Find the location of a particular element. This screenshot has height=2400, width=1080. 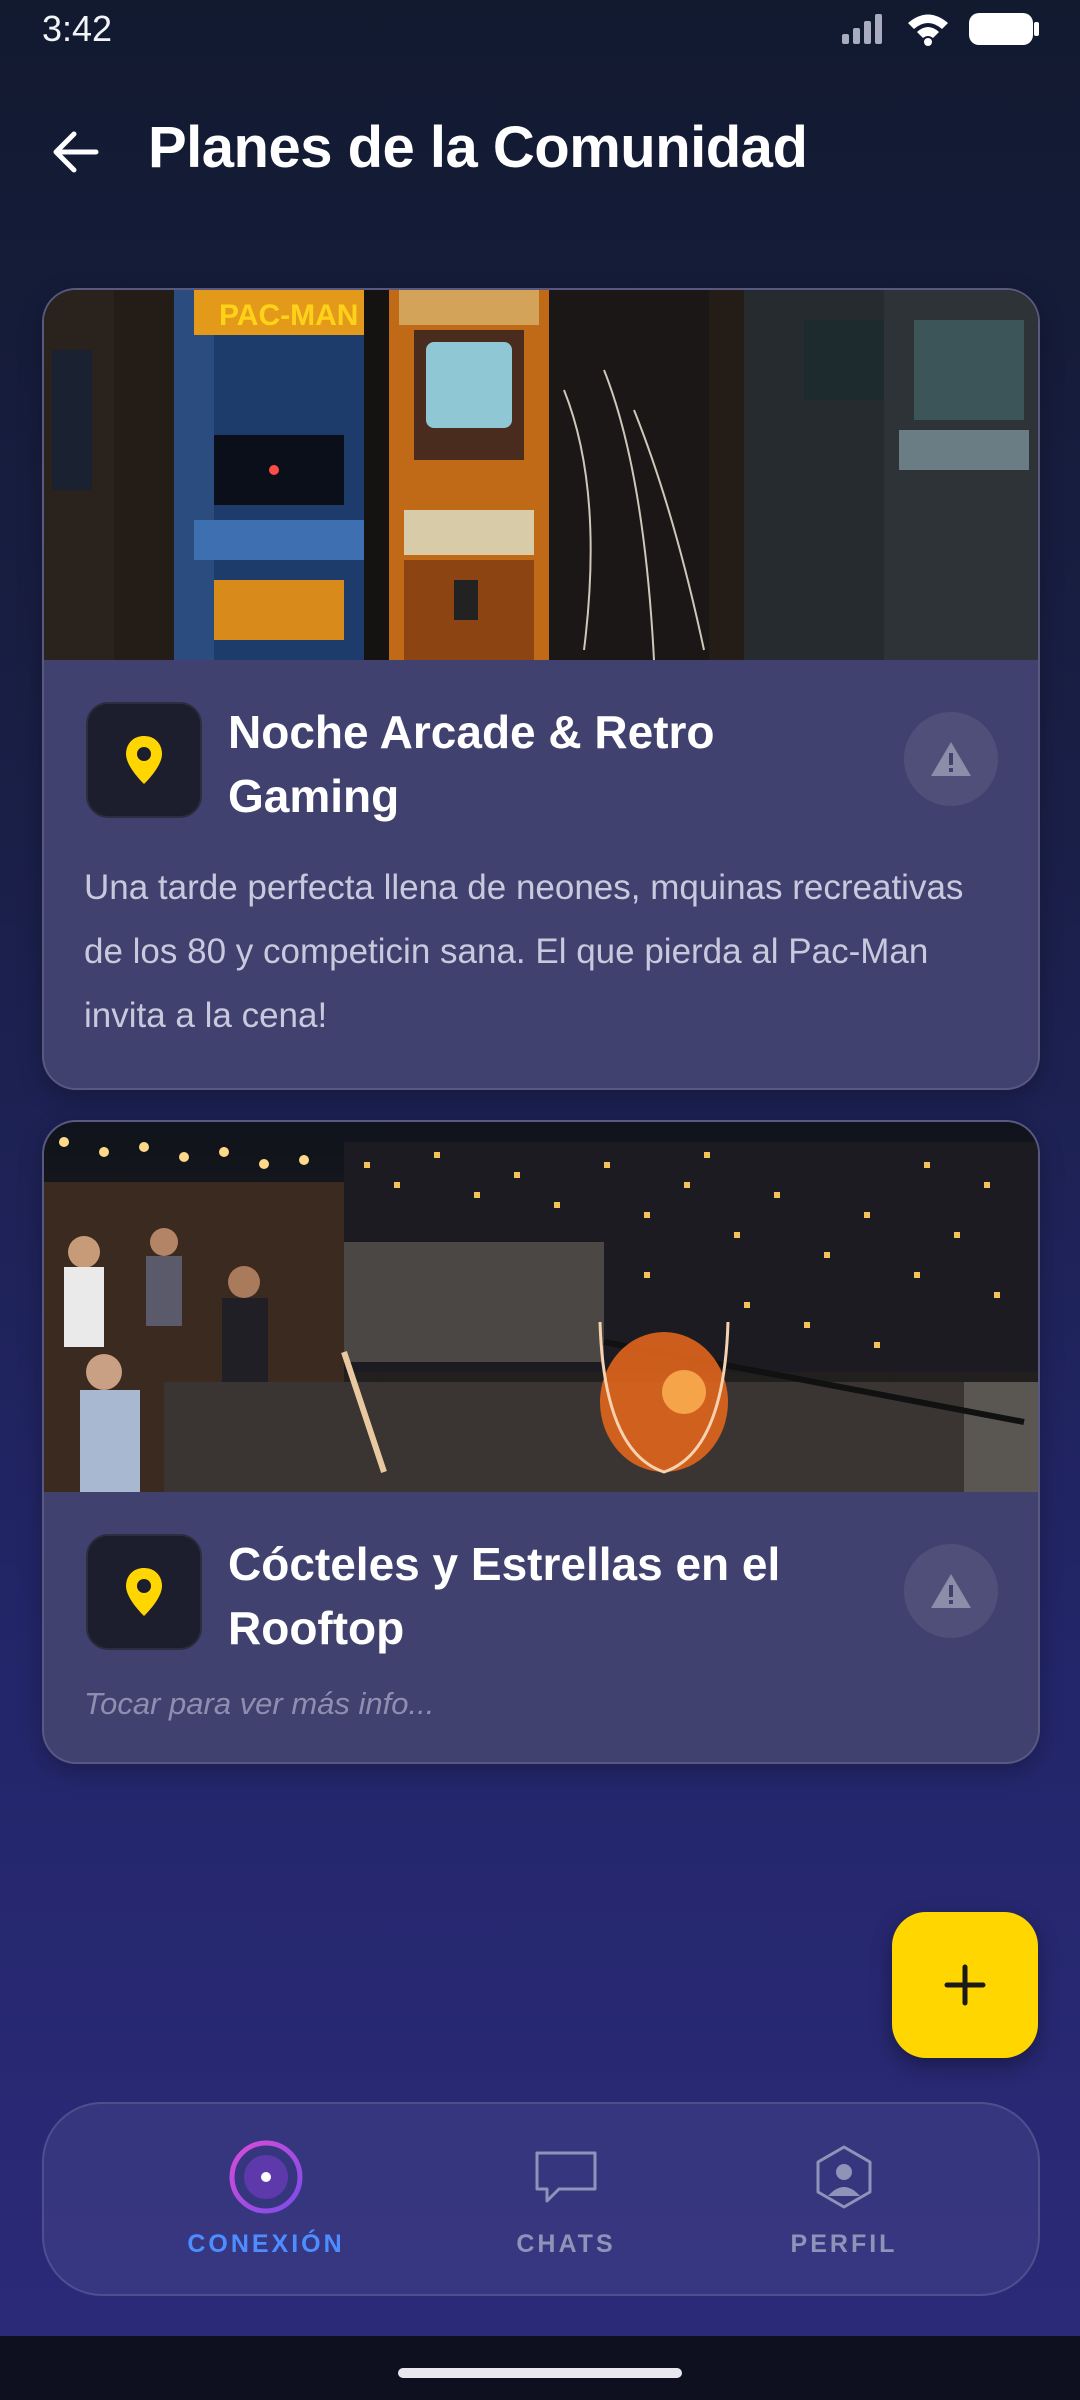

add-plan-button is located at coordinates (965, 1985).